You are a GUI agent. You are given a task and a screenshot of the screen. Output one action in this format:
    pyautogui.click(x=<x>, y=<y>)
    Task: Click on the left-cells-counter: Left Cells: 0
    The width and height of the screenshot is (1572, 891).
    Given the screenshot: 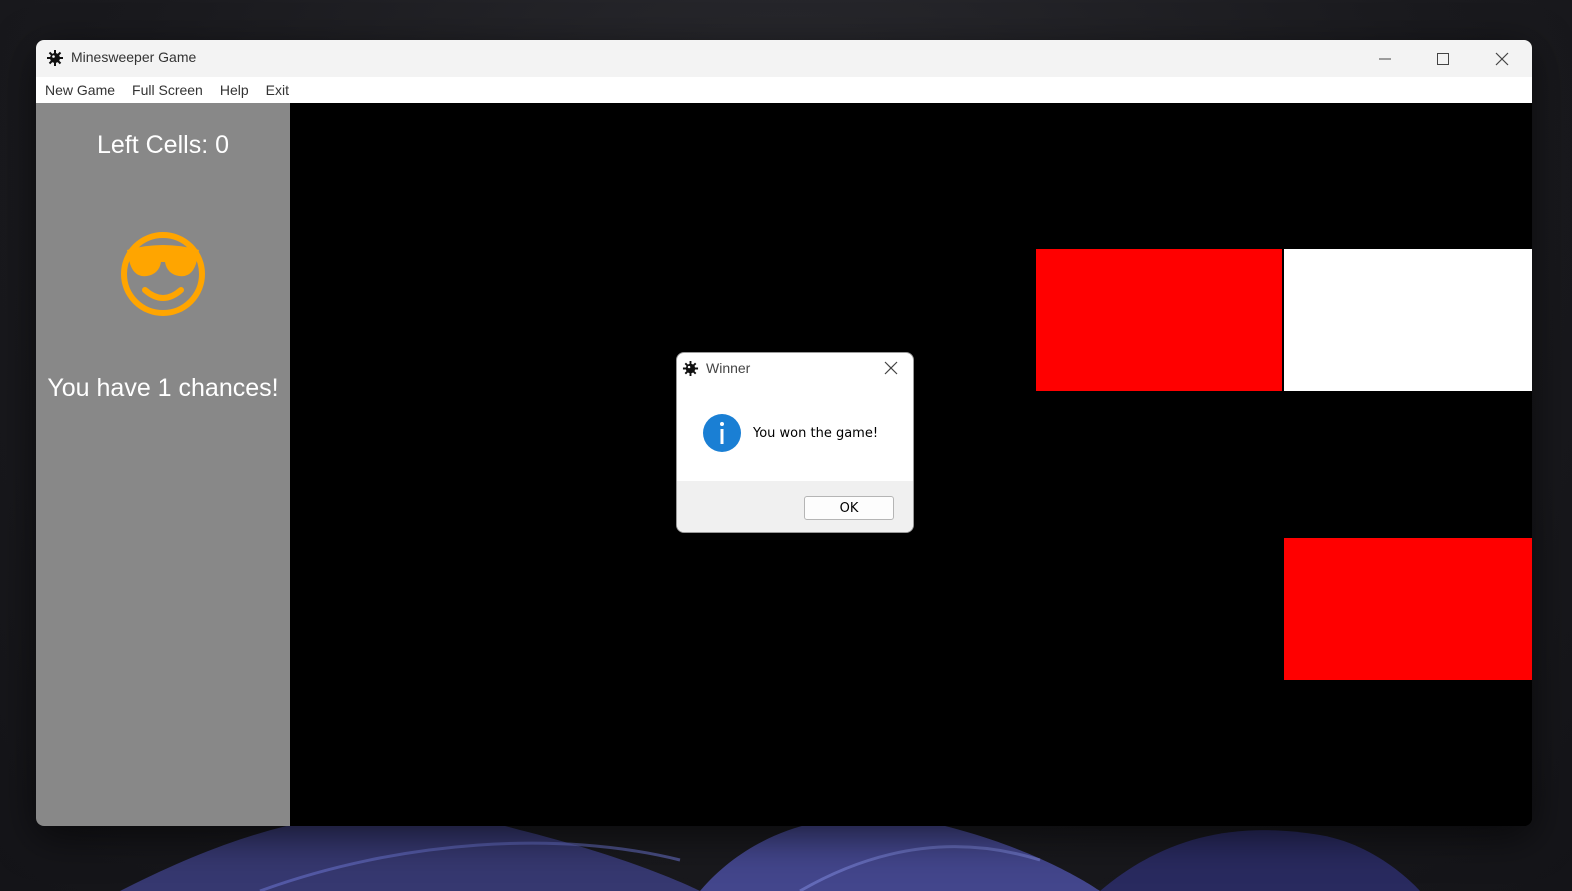 What is the action you would take?
    pyautogui.click(x=162, y=145)
    